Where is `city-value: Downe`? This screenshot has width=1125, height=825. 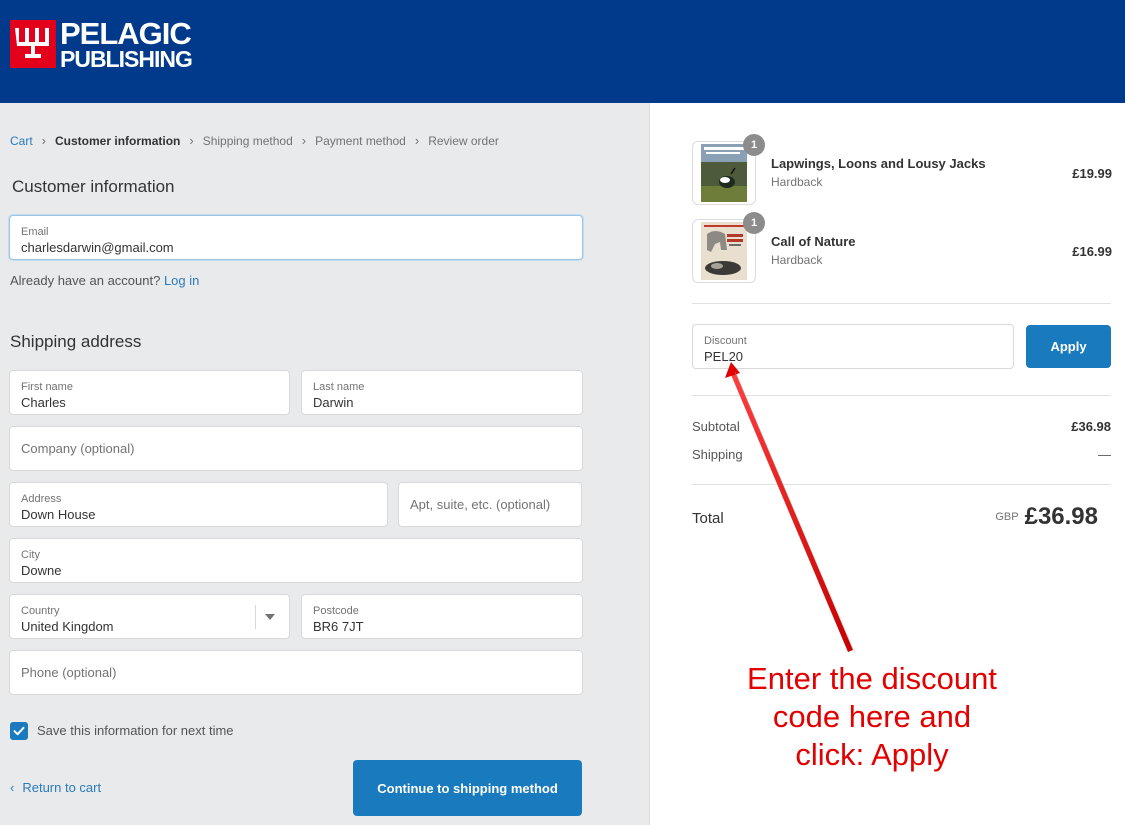
city-value: Downe is located at coordinates (41, 570).